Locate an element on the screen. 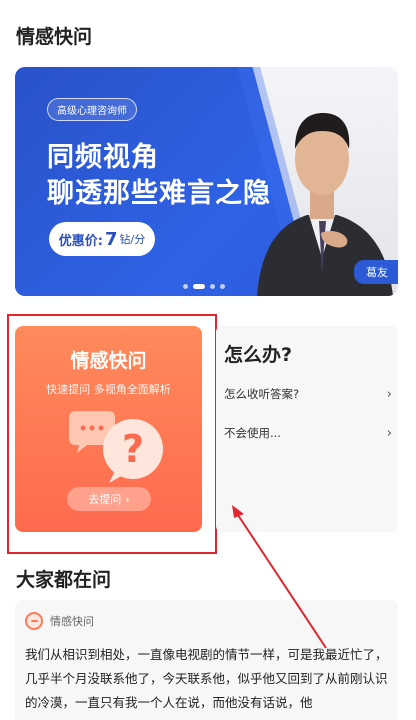 The width and height of the screenshot is (416, 720). banner-badge: 葛友 is located at coordinates (376, 272).